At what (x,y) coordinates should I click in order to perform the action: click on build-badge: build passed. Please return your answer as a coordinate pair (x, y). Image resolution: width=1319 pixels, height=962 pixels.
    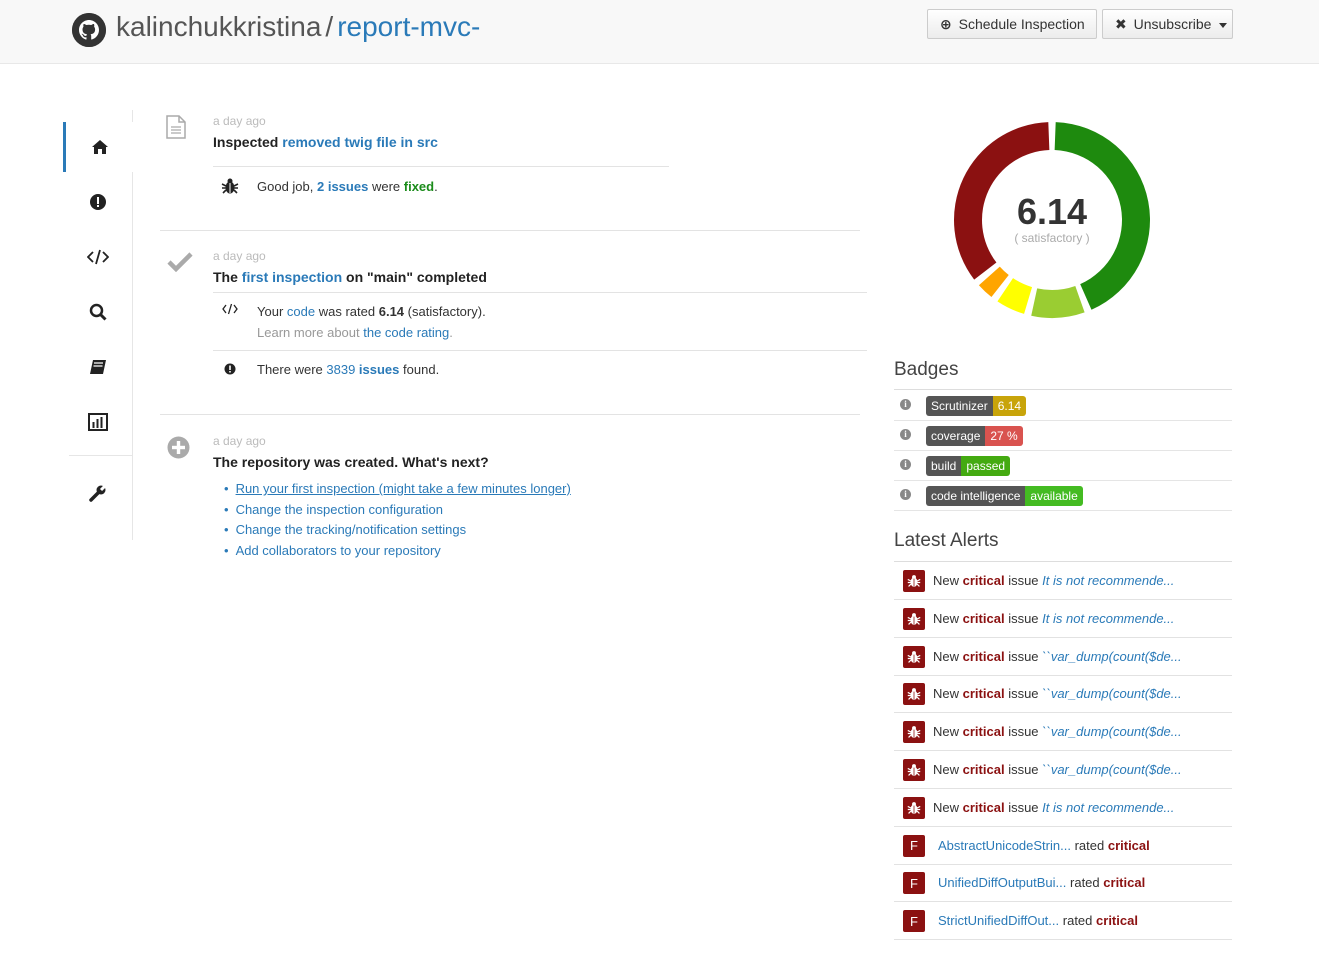
    Looking at the image, I should click on (968, 466).